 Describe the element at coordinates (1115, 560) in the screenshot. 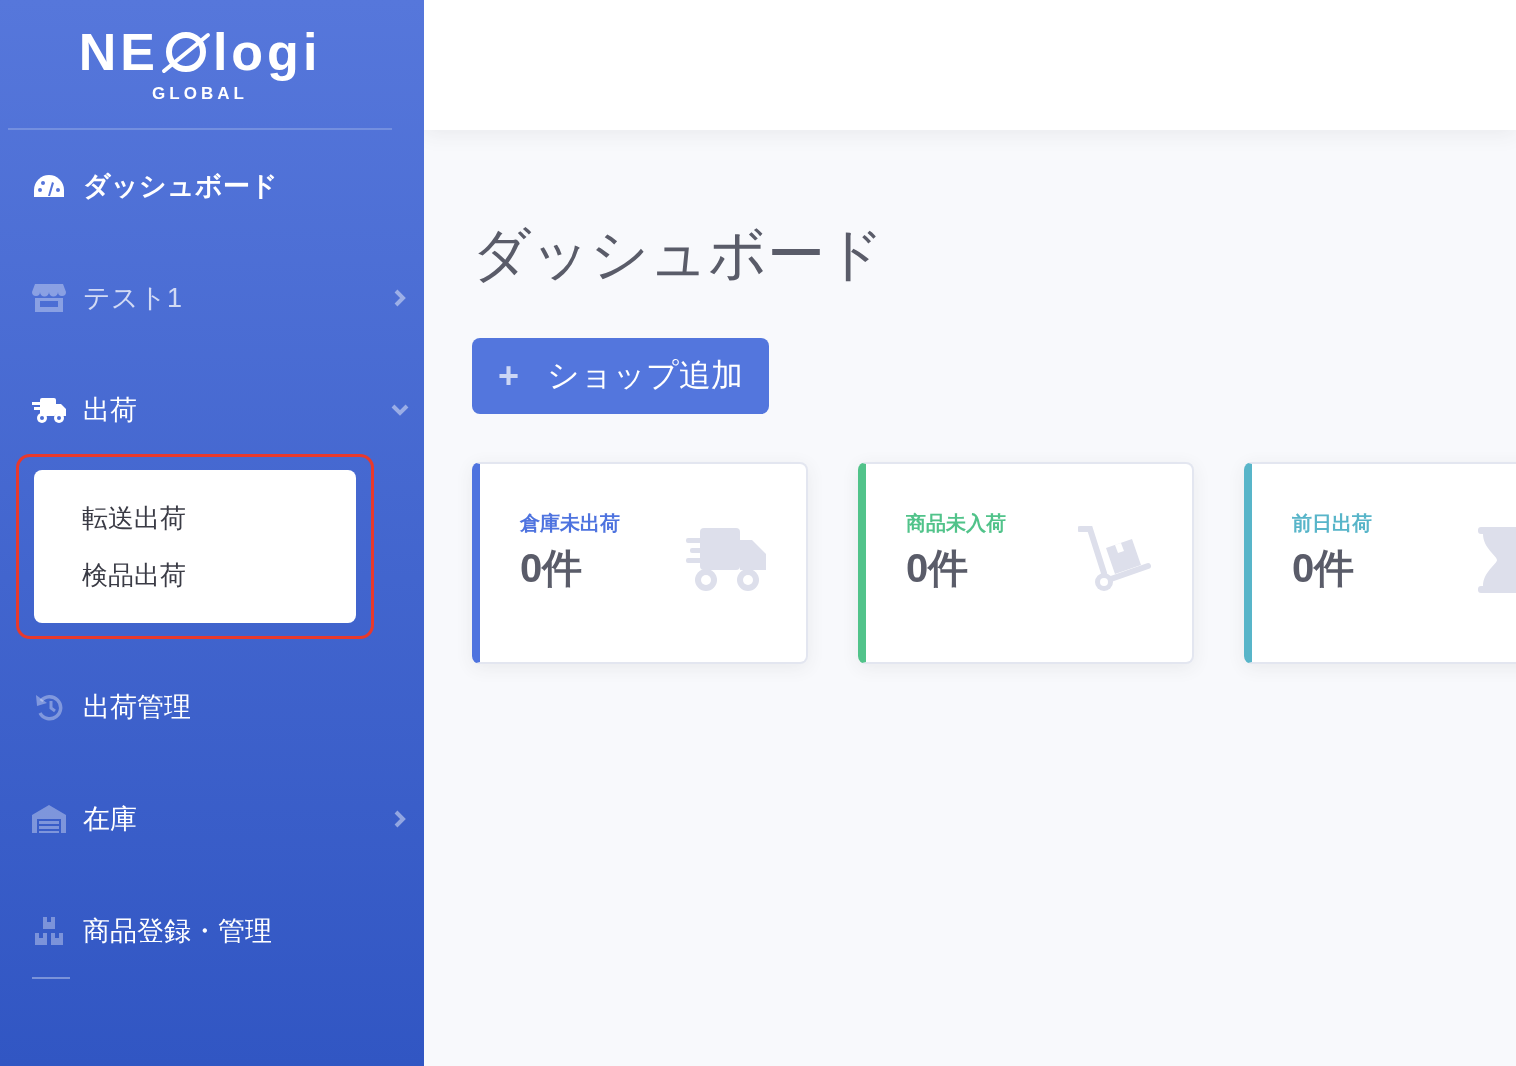

I see `hand-truck-icon` at that location.